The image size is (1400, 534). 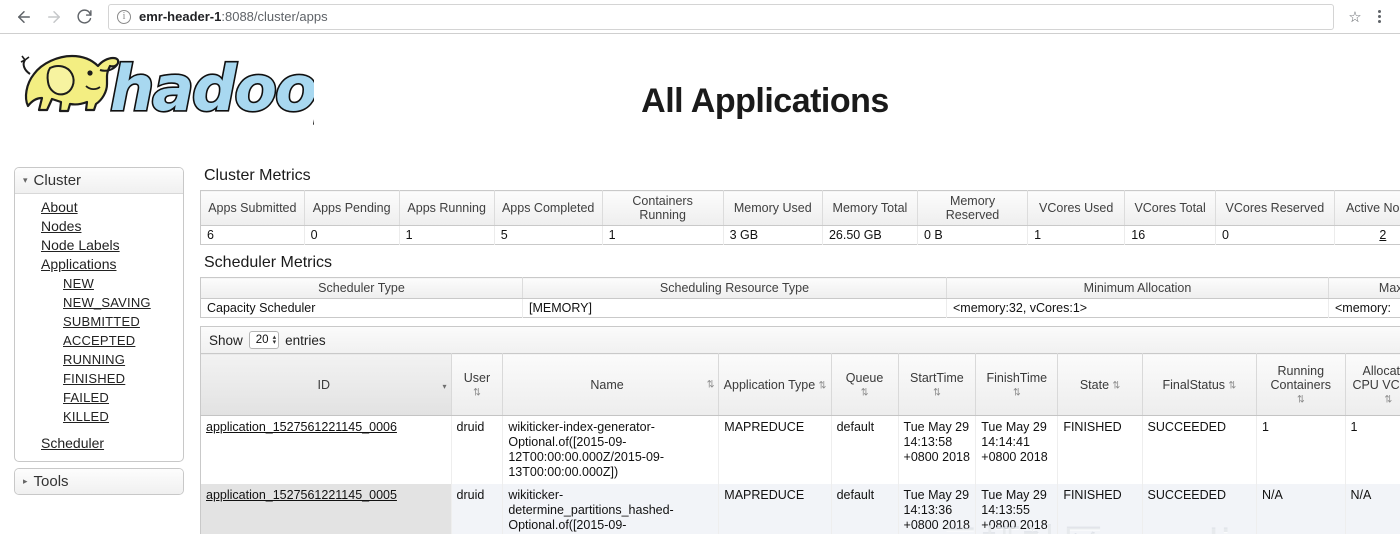 I want to click on sidebar-tools-header: ▸ Tools, so click(x=99, y=481).